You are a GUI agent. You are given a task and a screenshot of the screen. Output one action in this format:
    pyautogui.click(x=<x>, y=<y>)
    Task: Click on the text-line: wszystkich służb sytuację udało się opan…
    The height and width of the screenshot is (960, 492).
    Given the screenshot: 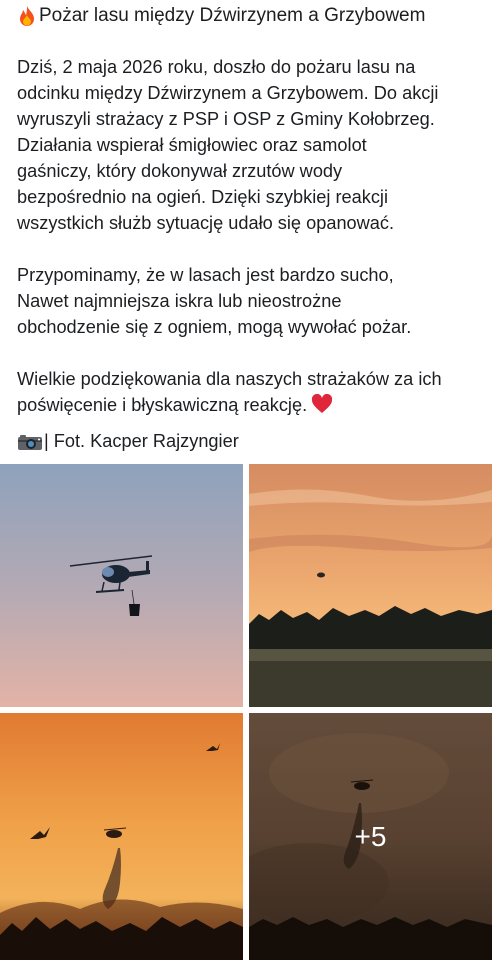 What is the action you would take?
    pyautogui.click(x=206, y=223)
    